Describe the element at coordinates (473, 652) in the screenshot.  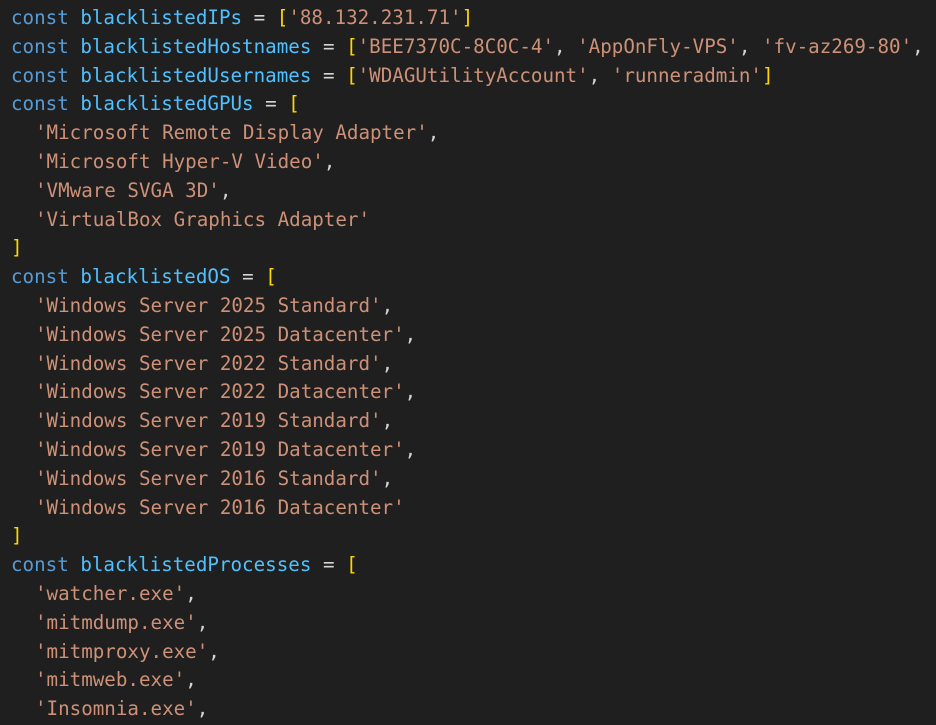
I see `code-line: 'mitmproxy.exe',` at that location.